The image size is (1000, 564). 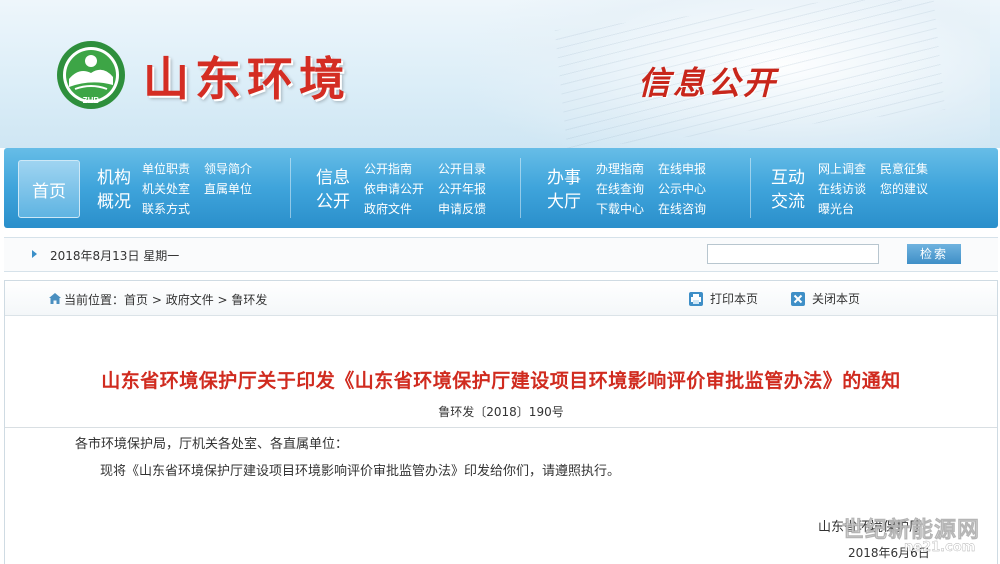 What do you see at coordinates (462, 189) in the screenshot?
I see `nav-link-annual-report: 公开年报` at bounding box center [462, 189].